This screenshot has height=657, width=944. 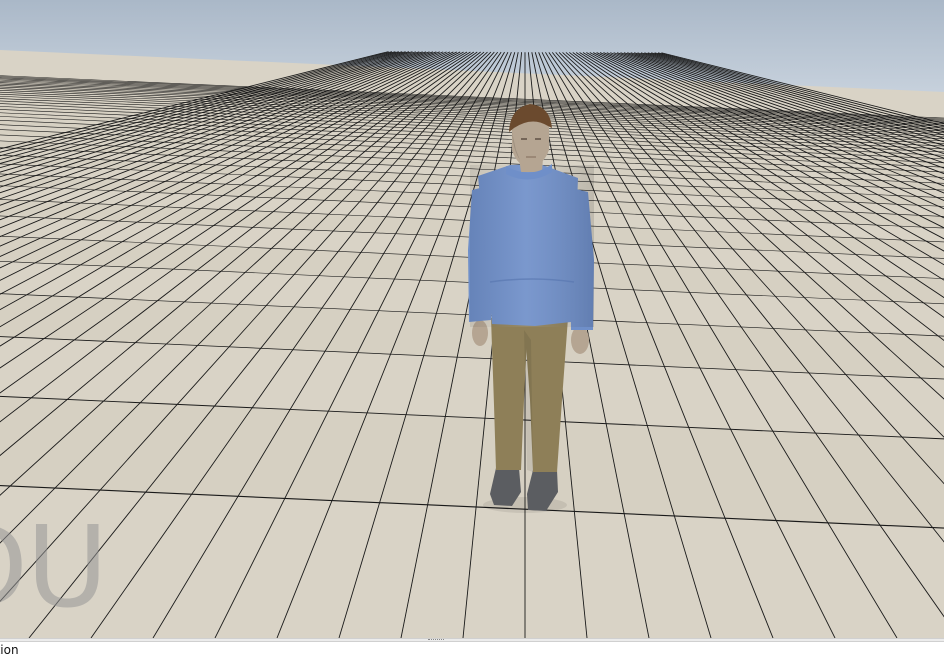 I want to click on shirt-shading, so click(x=532, y=246).